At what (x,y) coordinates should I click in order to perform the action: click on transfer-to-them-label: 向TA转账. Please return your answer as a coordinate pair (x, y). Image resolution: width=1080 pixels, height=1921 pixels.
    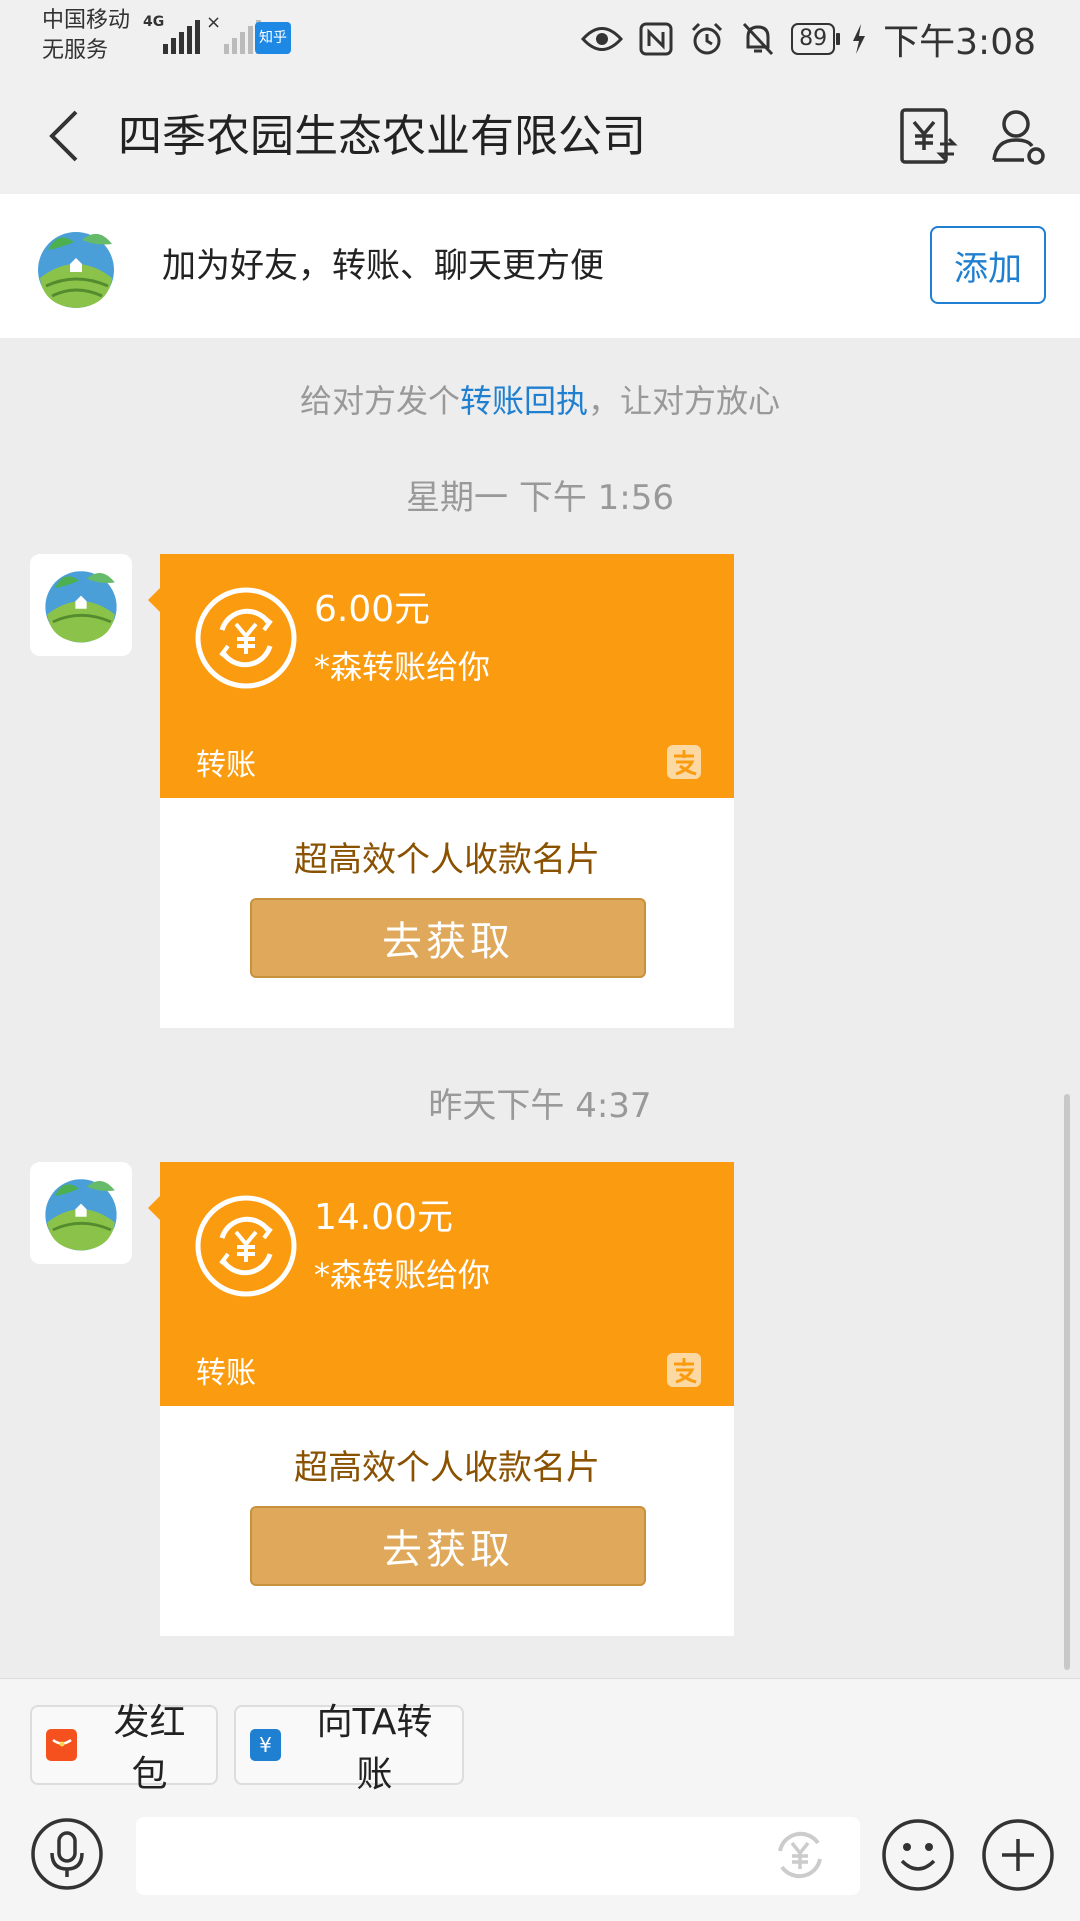
    Looking at the image, I should click on (374, 1748).